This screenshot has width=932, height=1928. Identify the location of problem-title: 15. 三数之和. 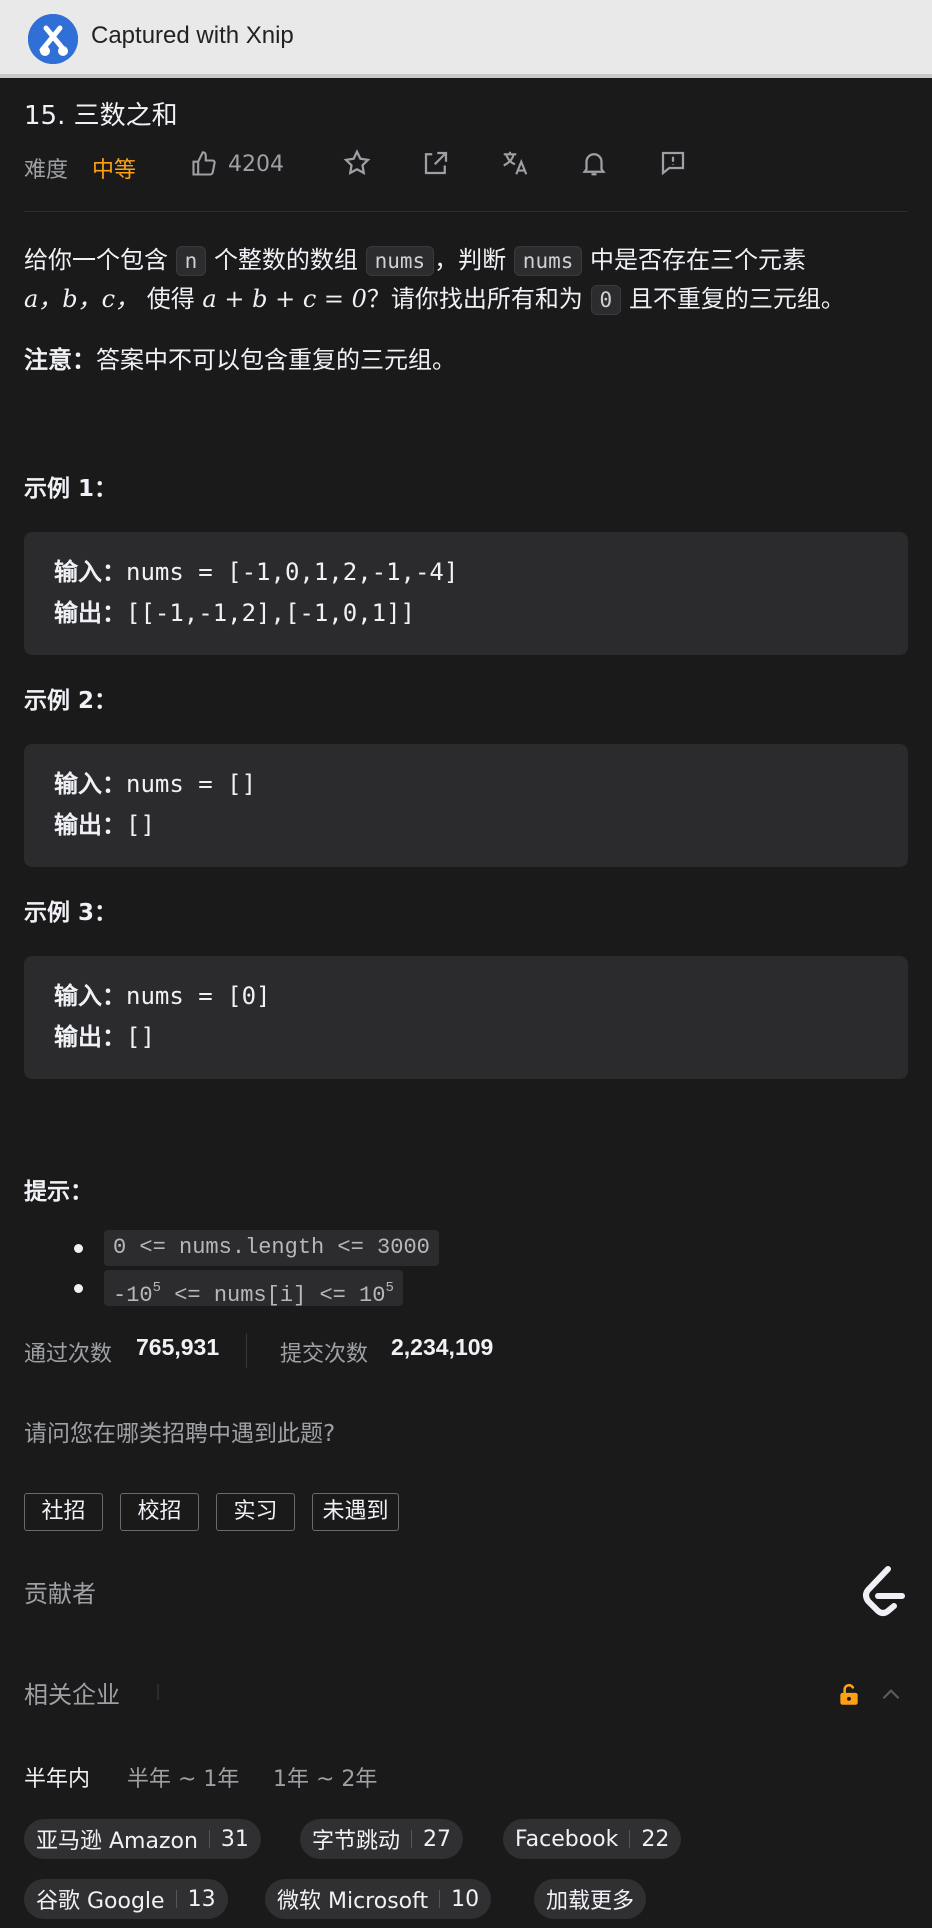
(101, 116).